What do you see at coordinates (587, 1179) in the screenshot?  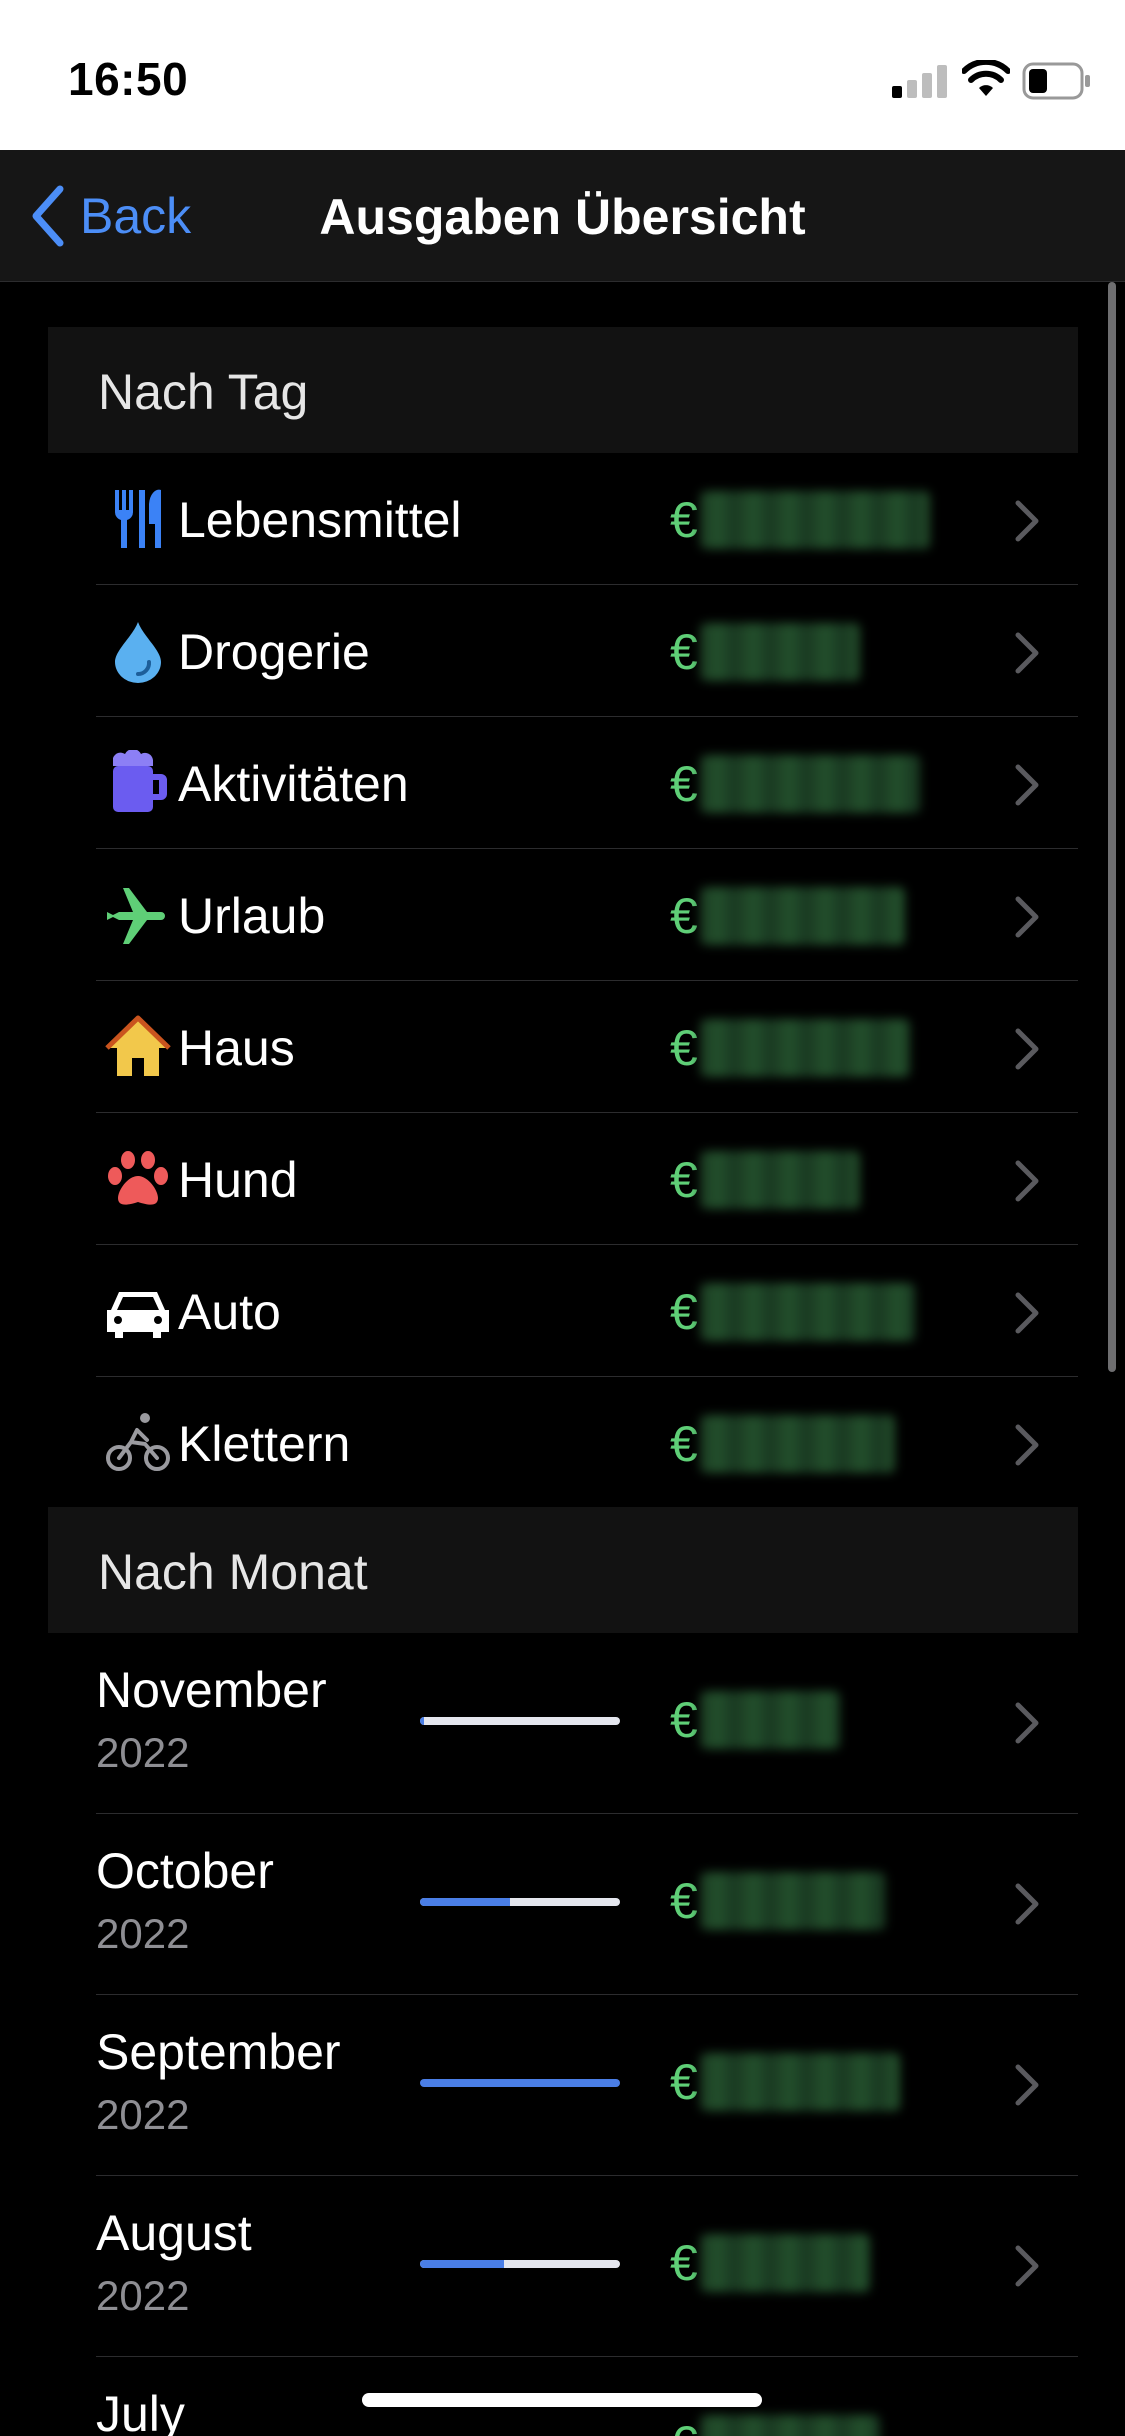 I see `category-row-hund: Hund €` at bounding box center [587, 1179].